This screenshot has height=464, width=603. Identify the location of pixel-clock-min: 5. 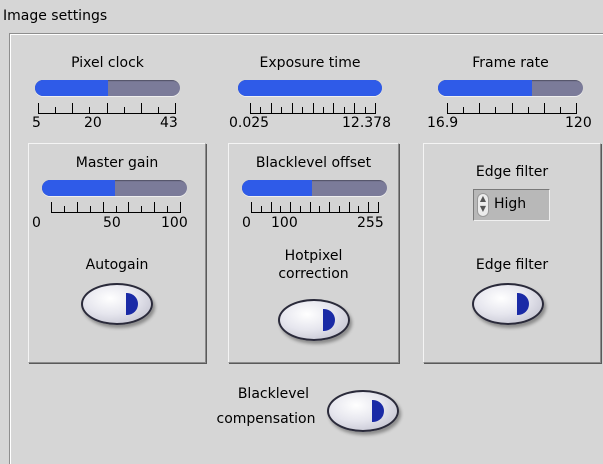
(36, 123).